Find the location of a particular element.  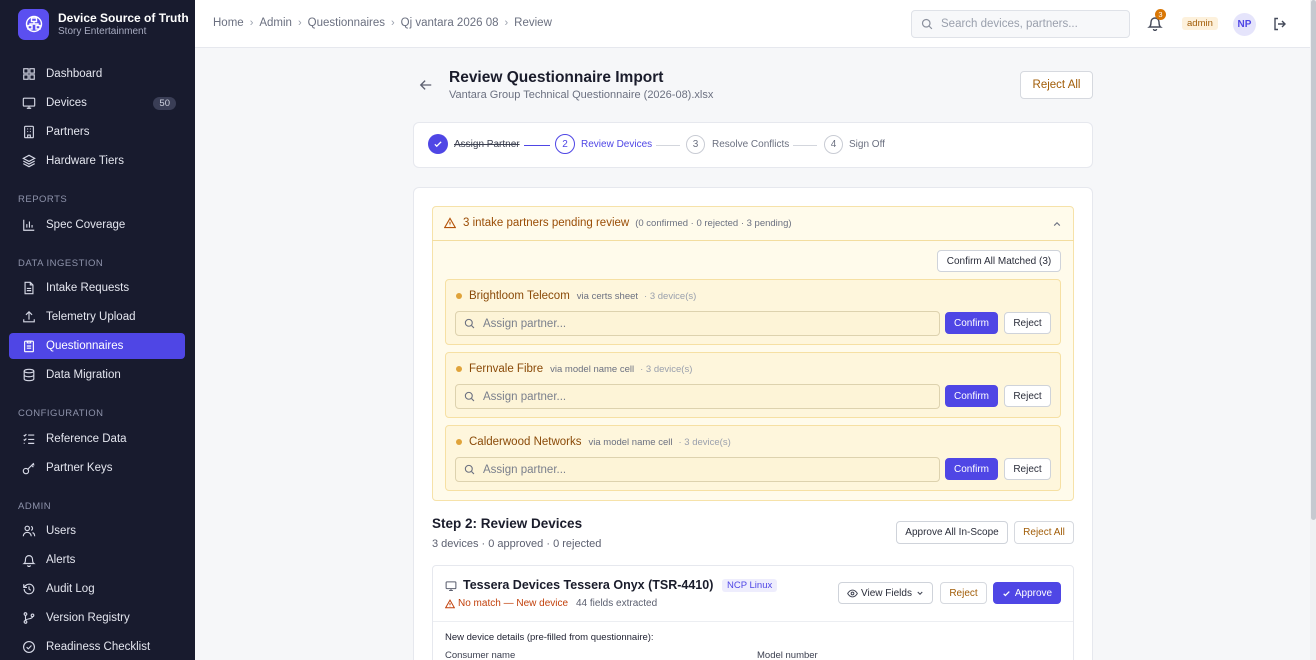

sidebar-item-hardware-tiers: Hardware Tiers is located at coordinates (97, 161).